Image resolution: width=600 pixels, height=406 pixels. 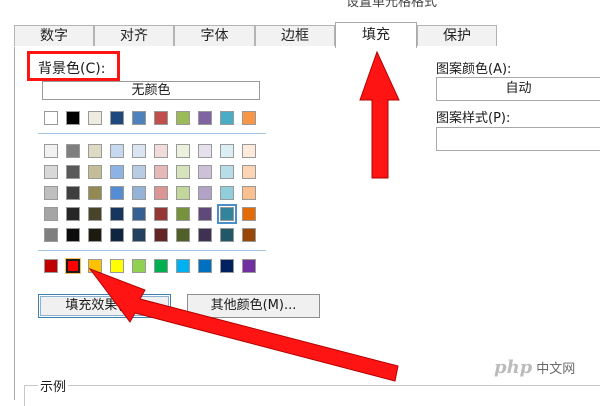 What do you see at coordinates (300, 11) in the screenshot?
I see `title-bar: 设置单元格格式` at bounding box center [300, 11].